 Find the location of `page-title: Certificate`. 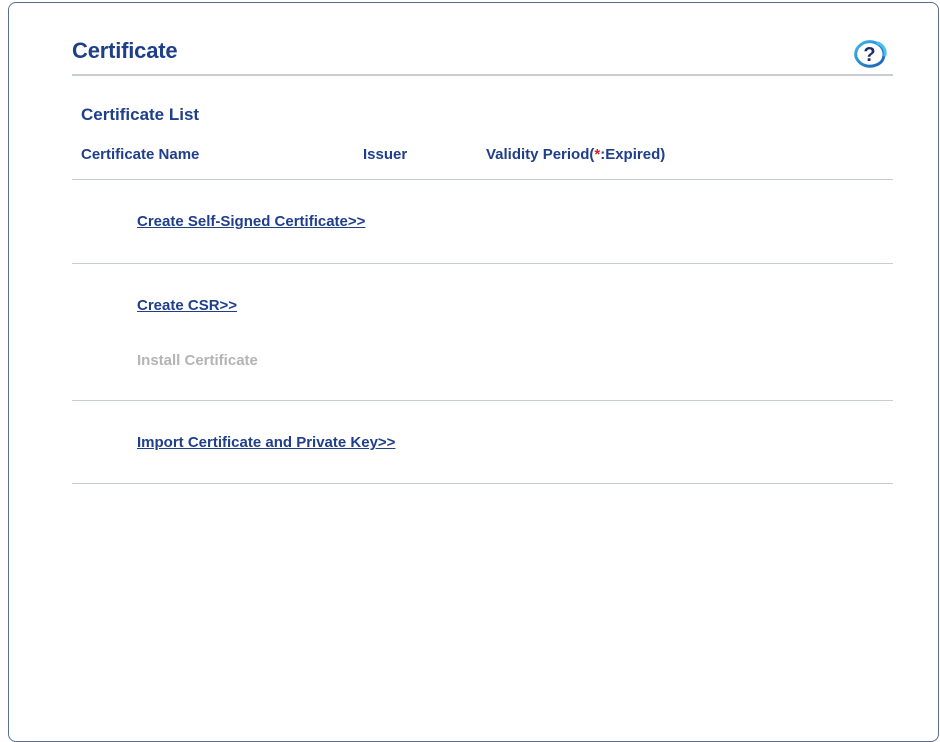

page-title: Certificate is located at coordinates (125, 50).